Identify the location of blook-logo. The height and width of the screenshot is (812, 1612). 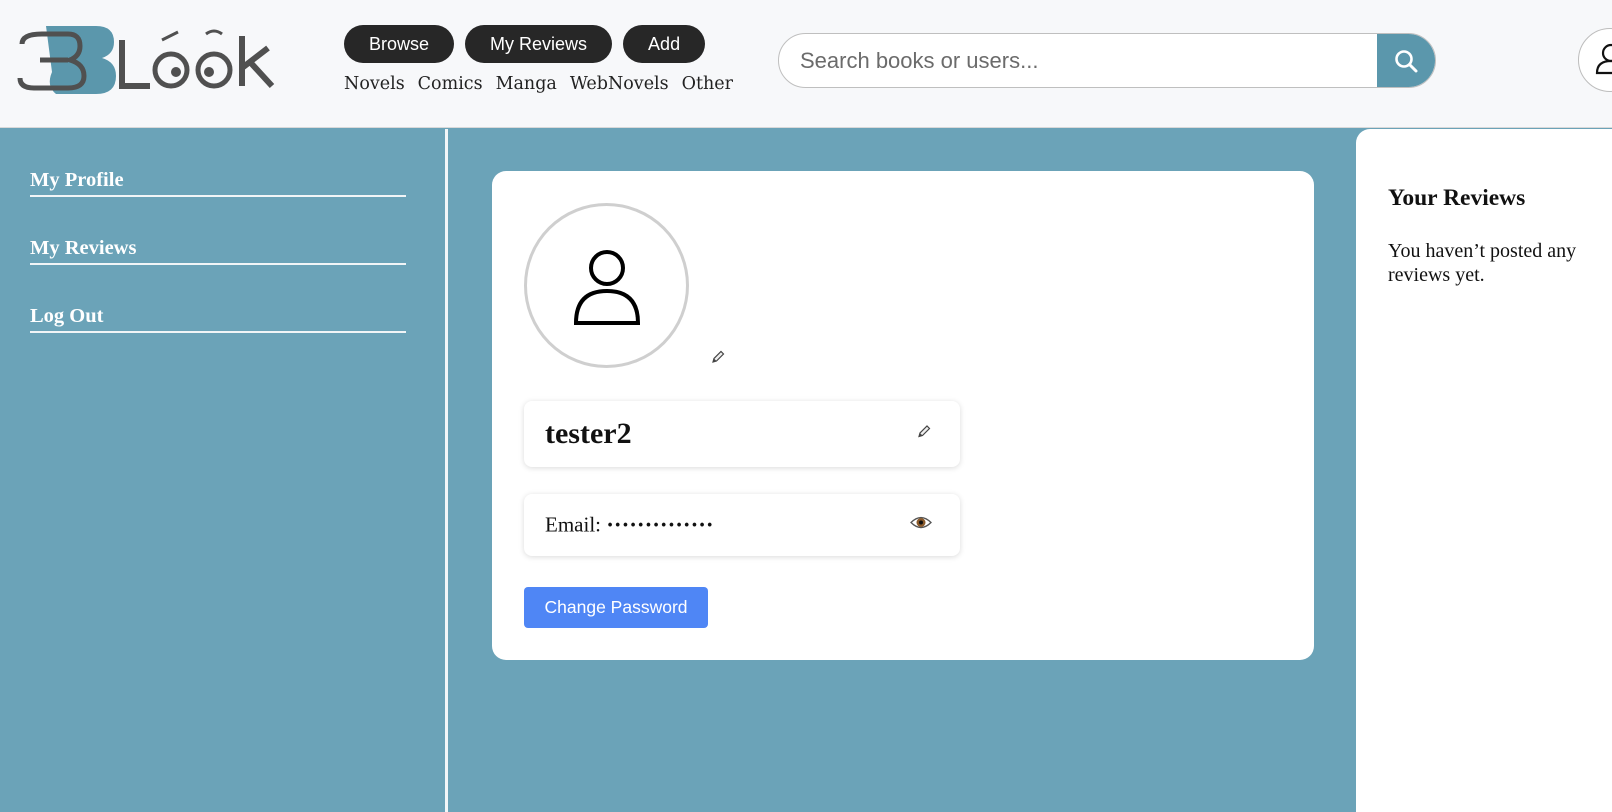
(156, 58).